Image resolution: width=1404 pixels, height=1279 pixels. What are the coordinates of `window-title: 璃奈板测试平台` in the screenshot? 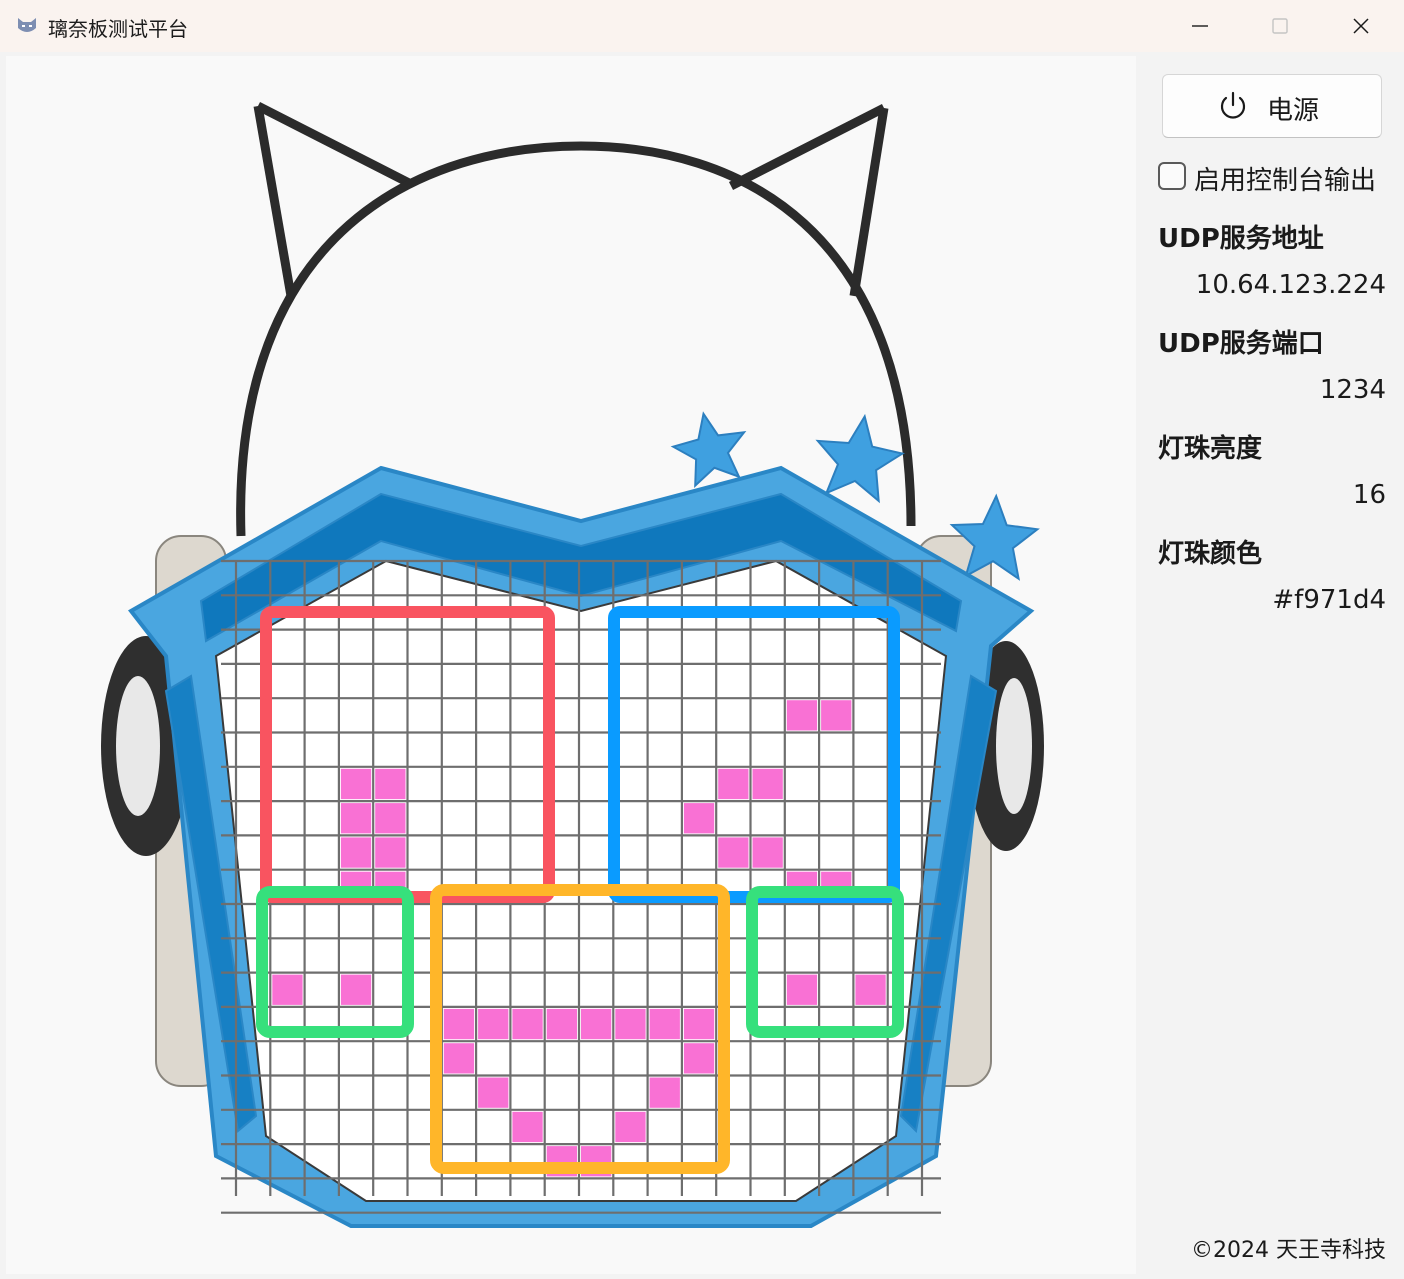 It's located at (118, 29).